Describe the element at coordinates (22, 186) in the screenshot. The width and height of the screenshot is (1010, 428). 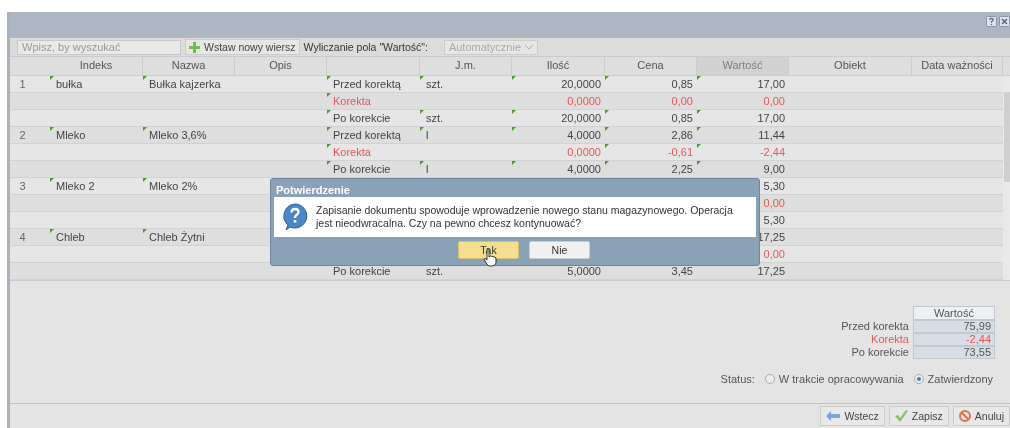
I see `row-number: 3` at that location.